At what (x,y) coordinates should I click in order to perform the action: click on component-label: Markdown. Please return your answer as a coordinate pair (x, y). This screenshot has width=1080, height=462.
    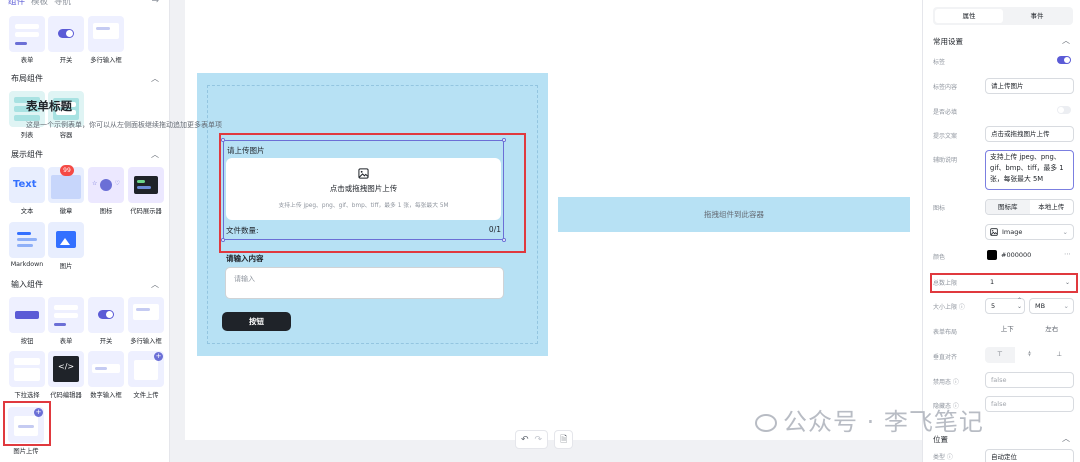
    Looking at the image, I should click on (27, 264).